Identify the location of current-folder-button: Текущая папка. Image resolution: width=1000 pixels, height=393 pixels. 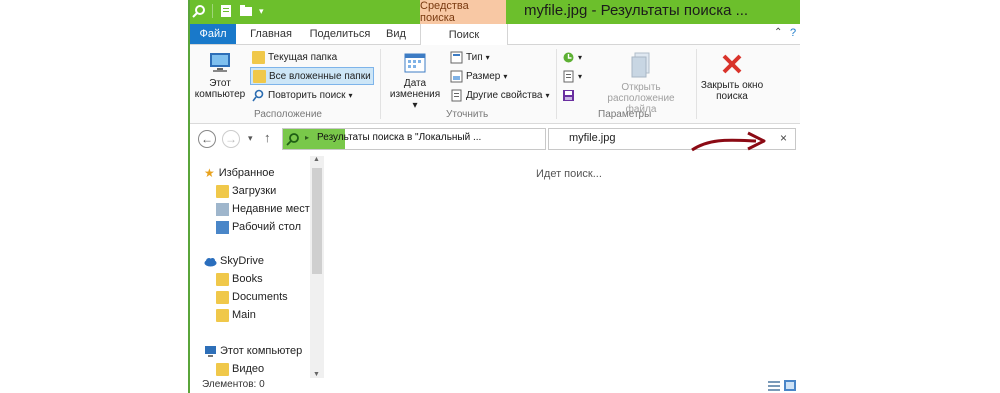
(294, 57).